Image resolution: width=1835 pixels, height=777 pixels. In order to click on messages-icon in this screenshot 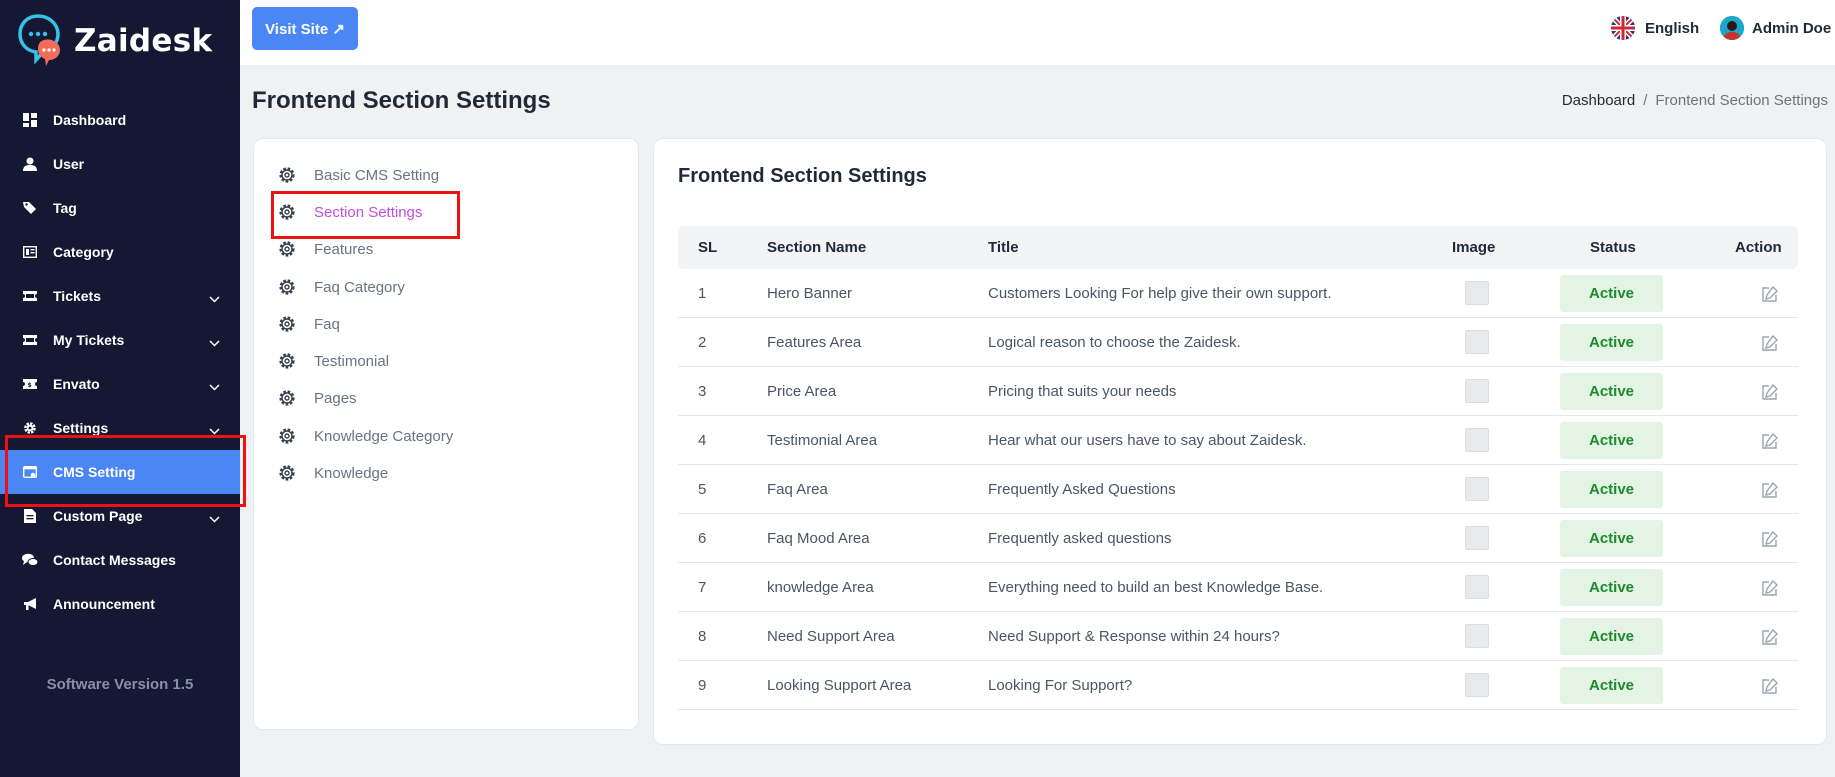, I will do `click(30, 560)`.